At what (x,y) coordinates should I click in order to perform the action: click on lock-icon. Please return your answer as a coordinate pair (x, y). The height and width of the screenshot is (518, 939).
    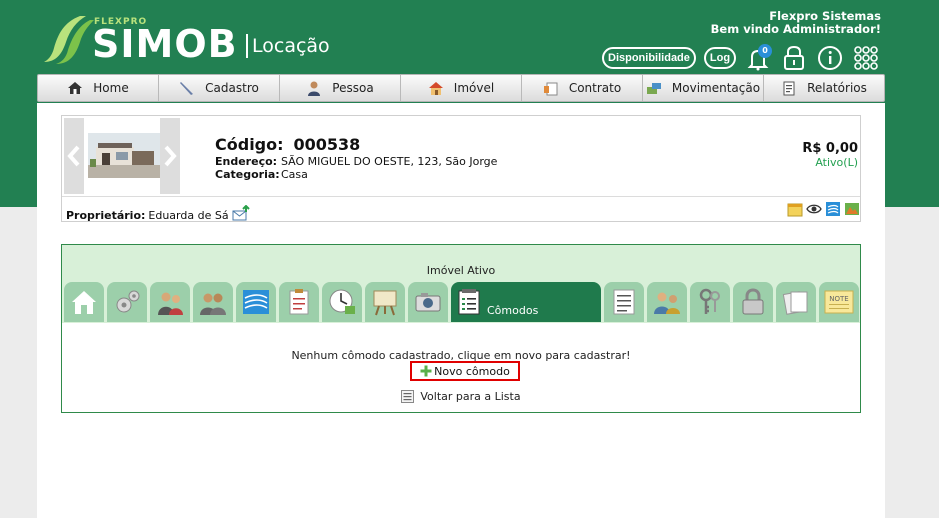
    Looking at the image, I should click on (794, 57).